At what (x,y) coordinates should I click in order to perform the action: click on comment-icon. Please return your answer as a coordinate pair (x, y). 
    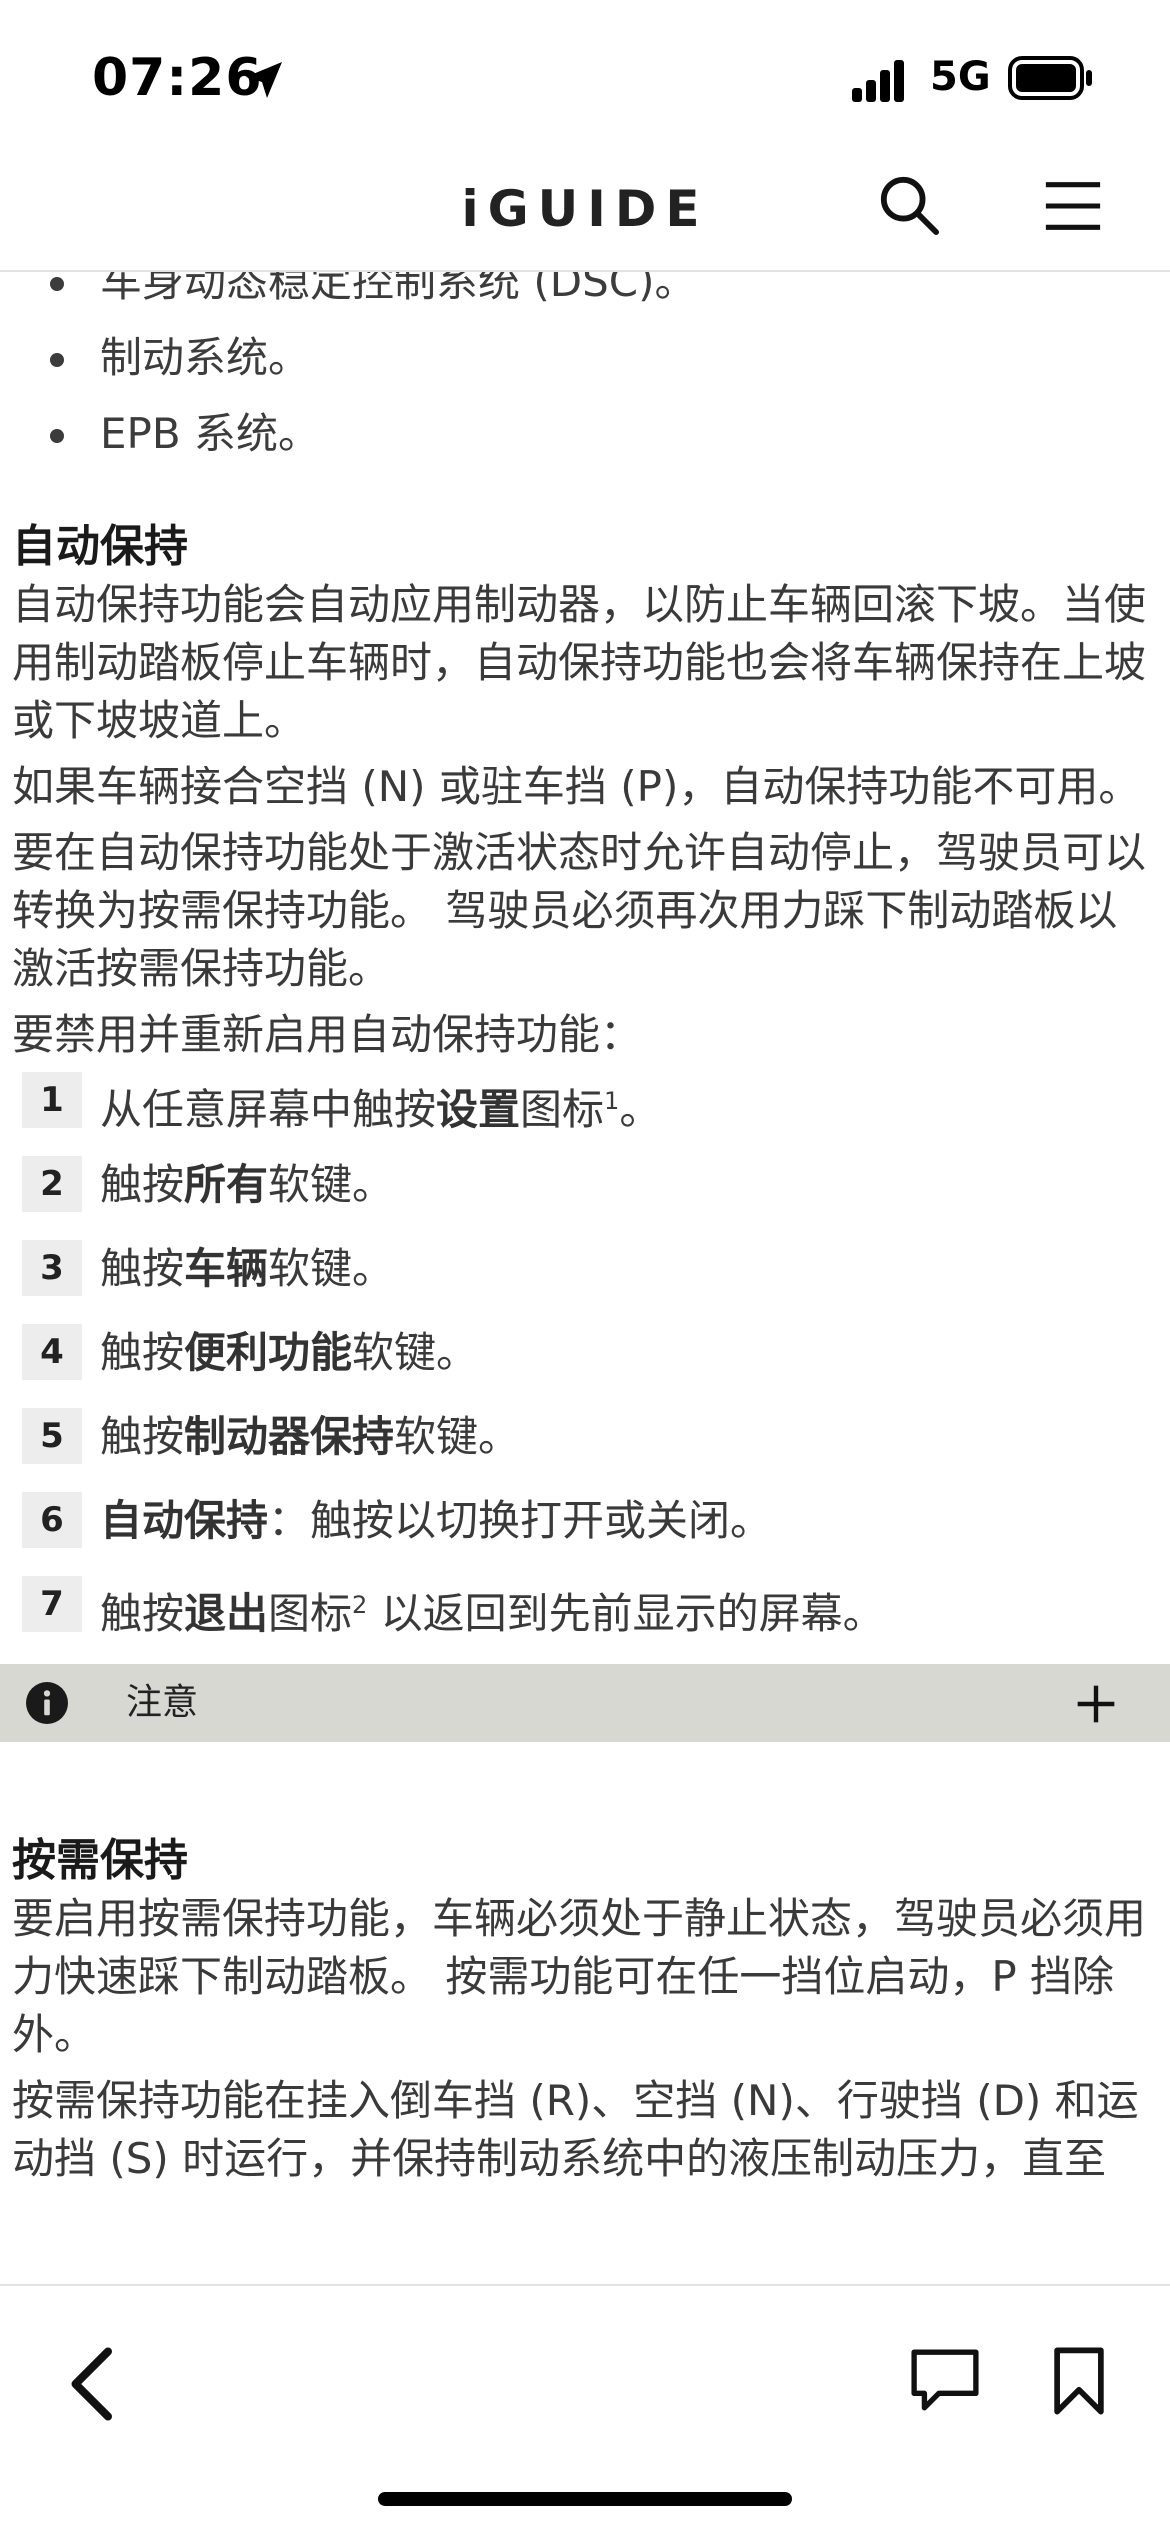
    Looking at the image, I should click on (945, 2381).